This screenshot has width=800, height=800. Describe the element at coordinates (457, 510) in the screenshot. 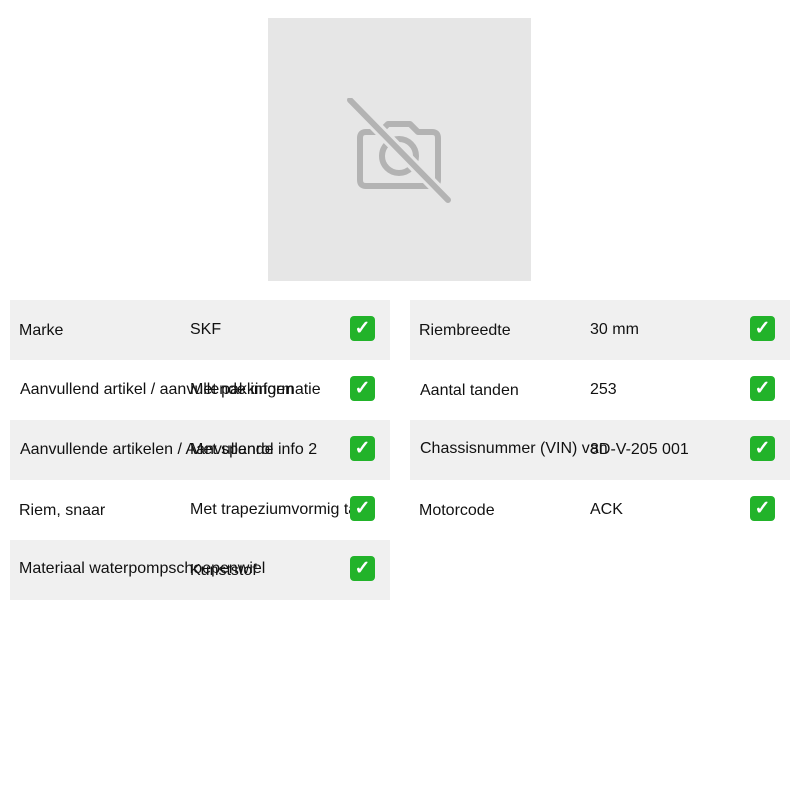

I see `spec-label: Motorcode` at that location.